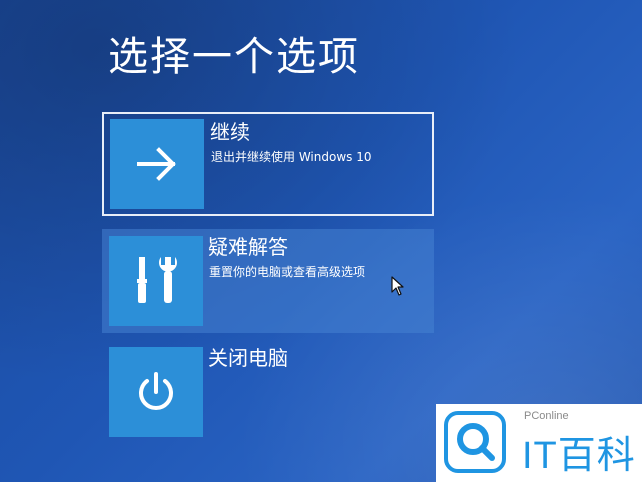 The width and height of the screenshot is (642, 482). Describe the element at coordinates (546, 416) in the screenshot. I see `watermark-brand-small: PConline` at that location.